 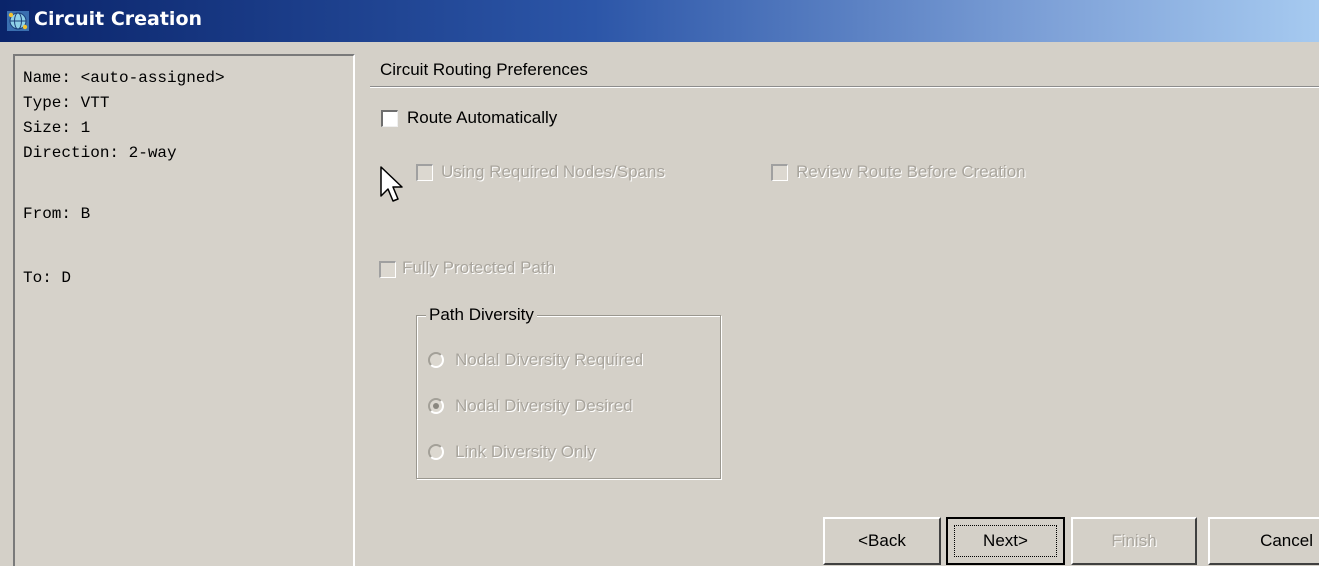 What do you see at coordinates (18, 21) in the screenshot?
I see `network-globe-icon` at bounding box center [18, 21].